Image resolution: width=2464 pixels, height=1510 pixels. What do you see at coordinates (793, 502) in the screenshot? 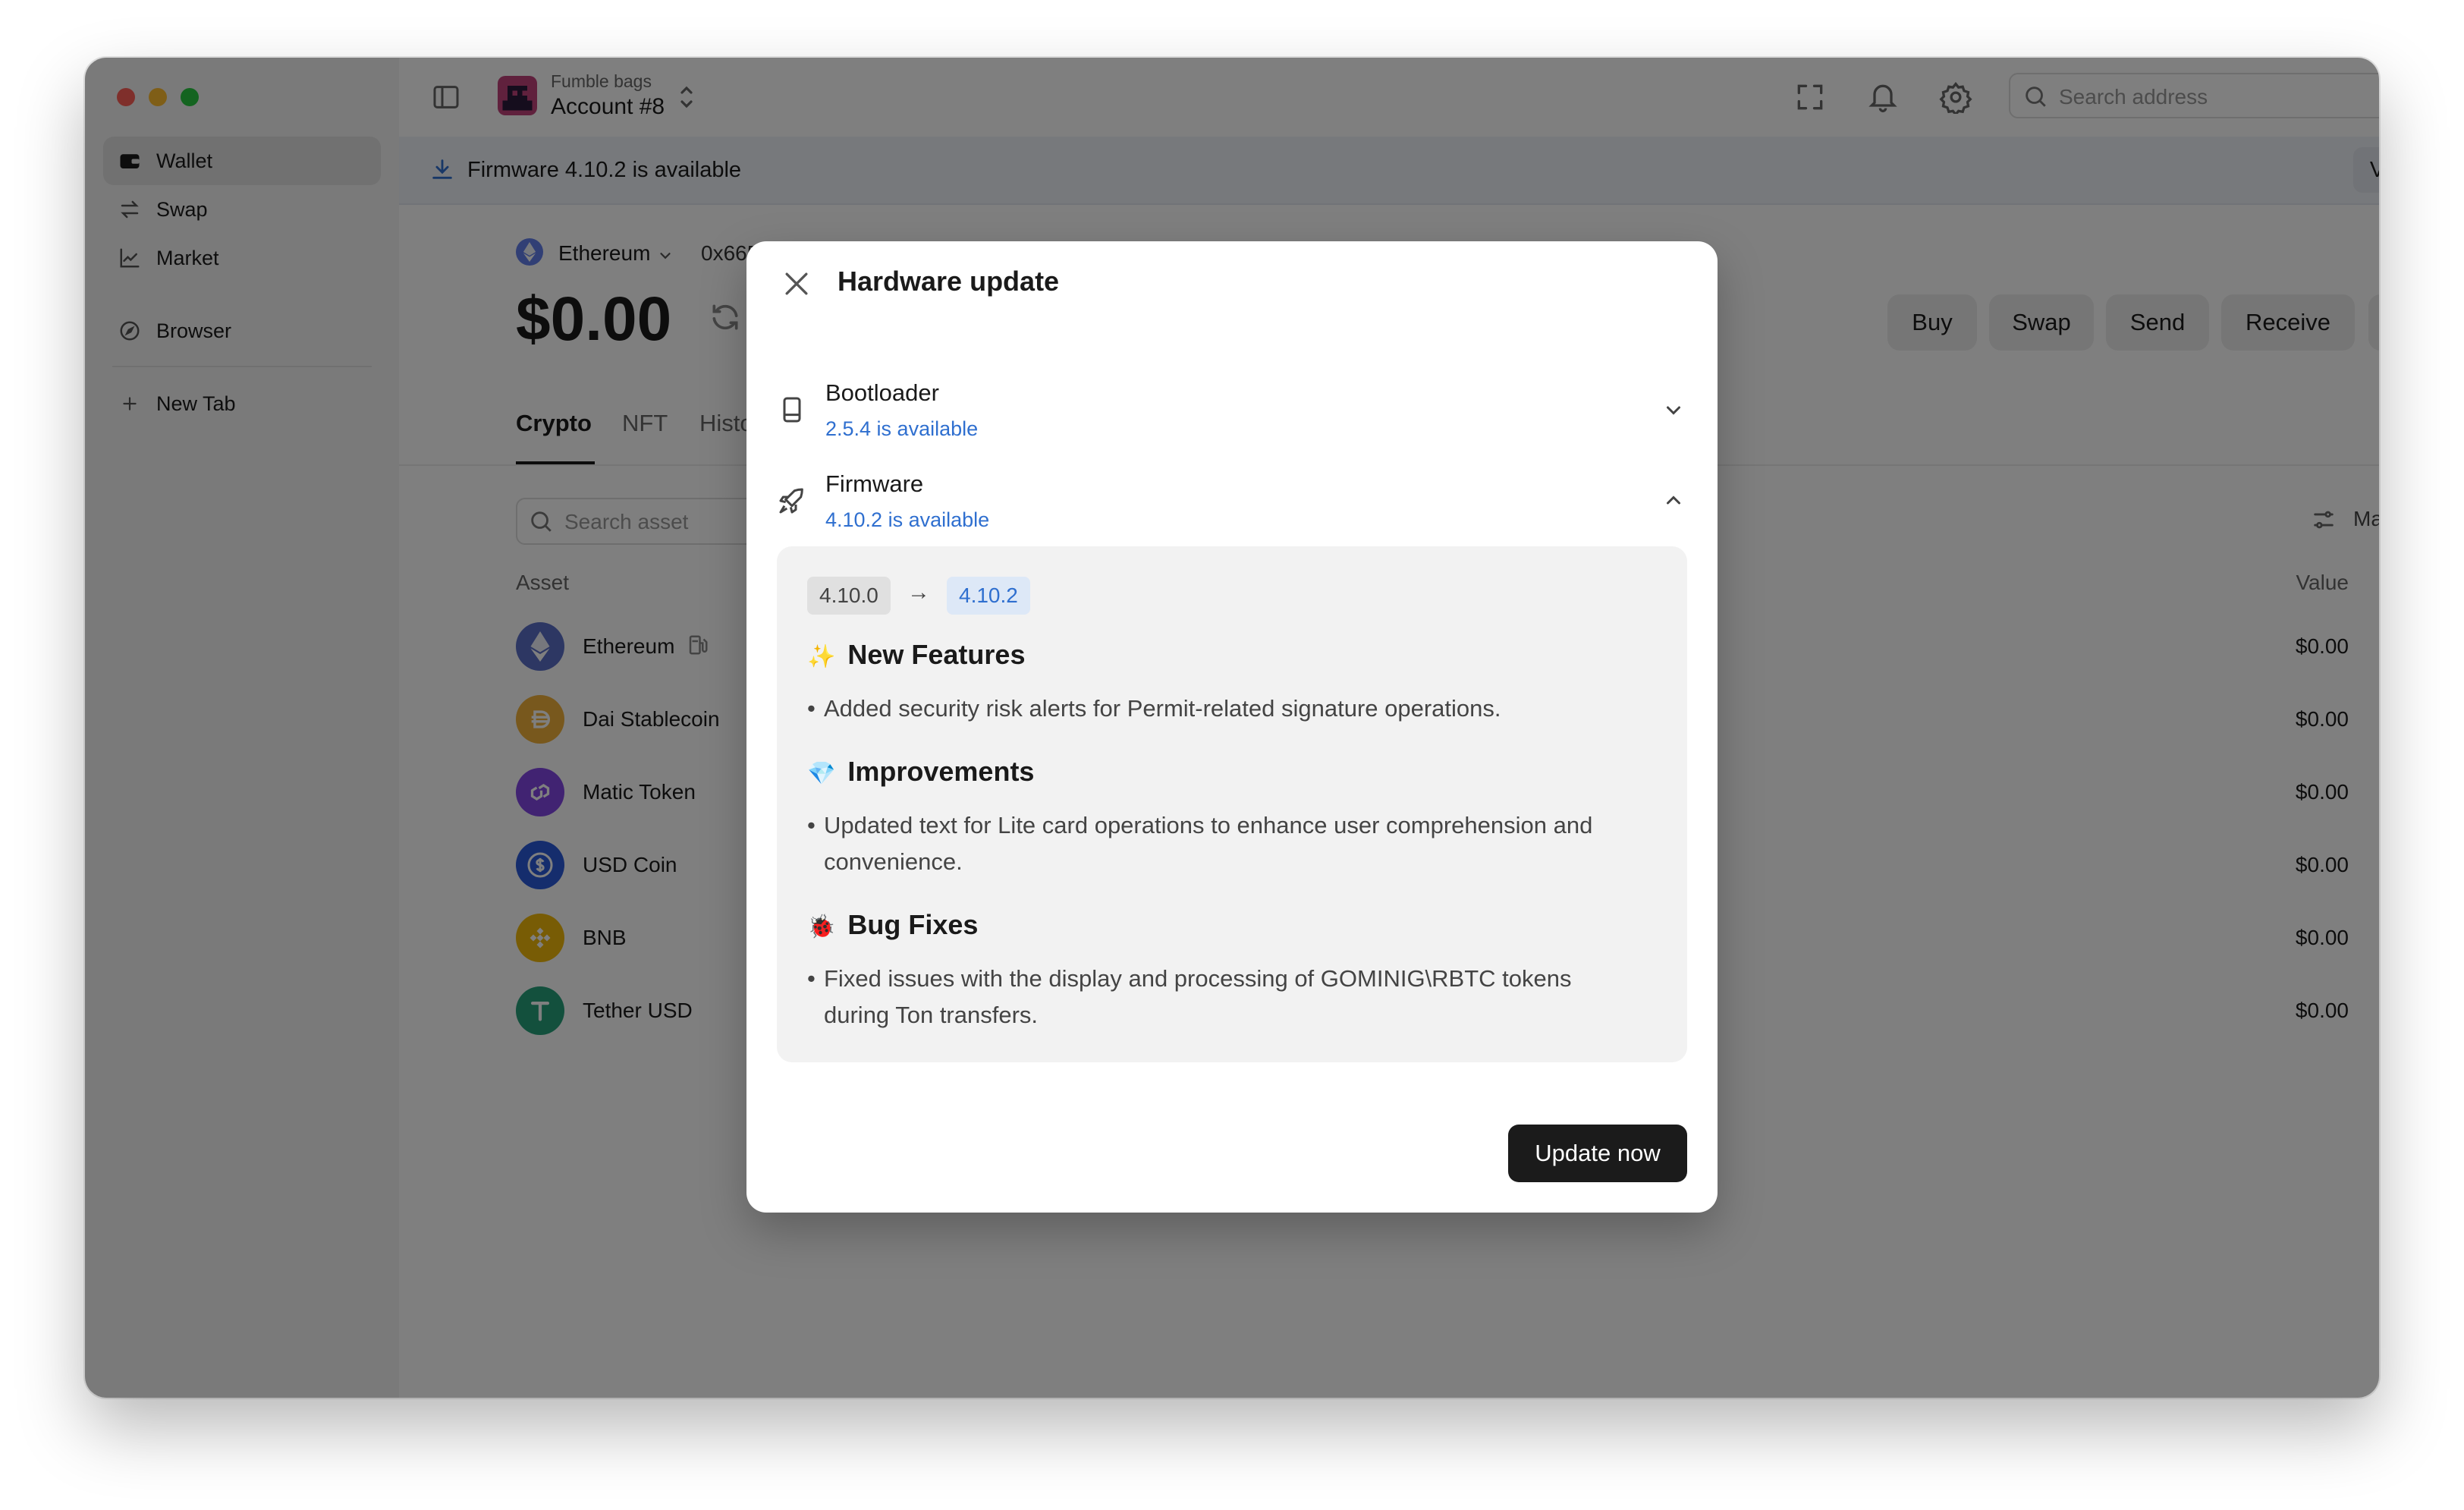
I see `rocket-icon` at bounding box center [793, 502].